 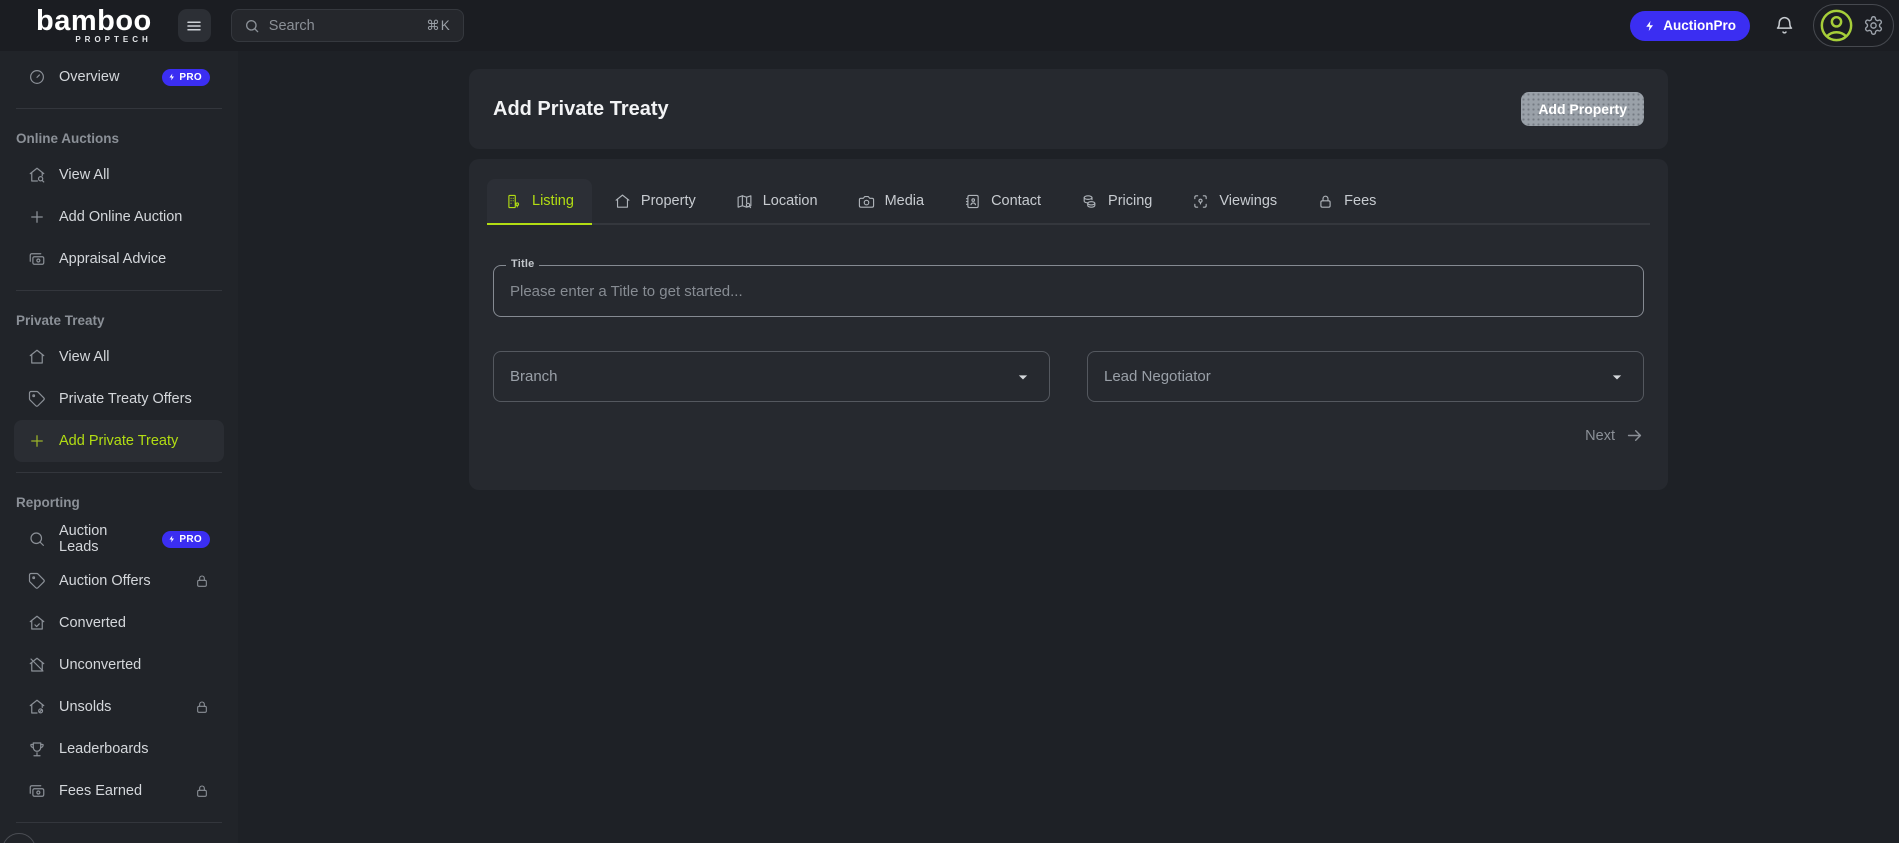 What do you see at coordinates (119, 539) in the screenshot?
I see `sidebar-item-auction-leads: Auction Leads PRO` at bounding box center [119, 539].